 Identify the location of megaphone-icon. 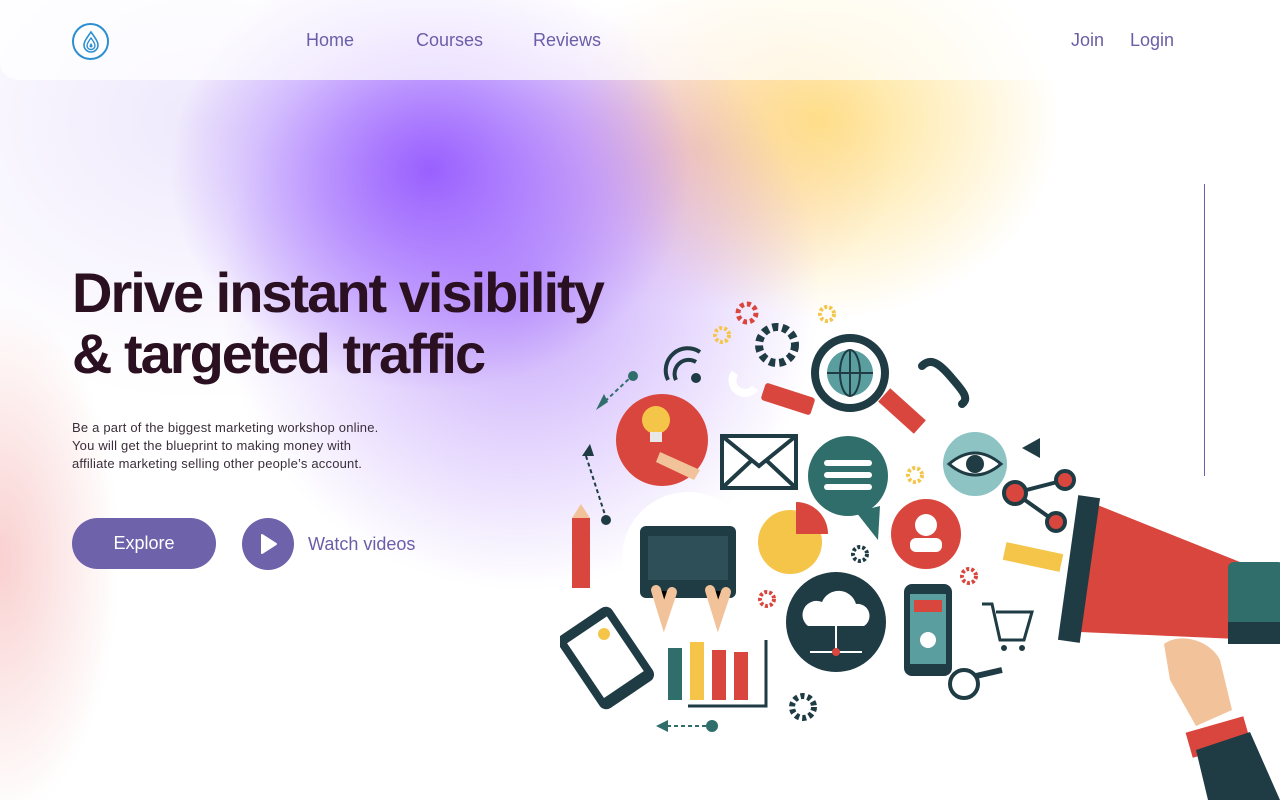
(1168, 647).